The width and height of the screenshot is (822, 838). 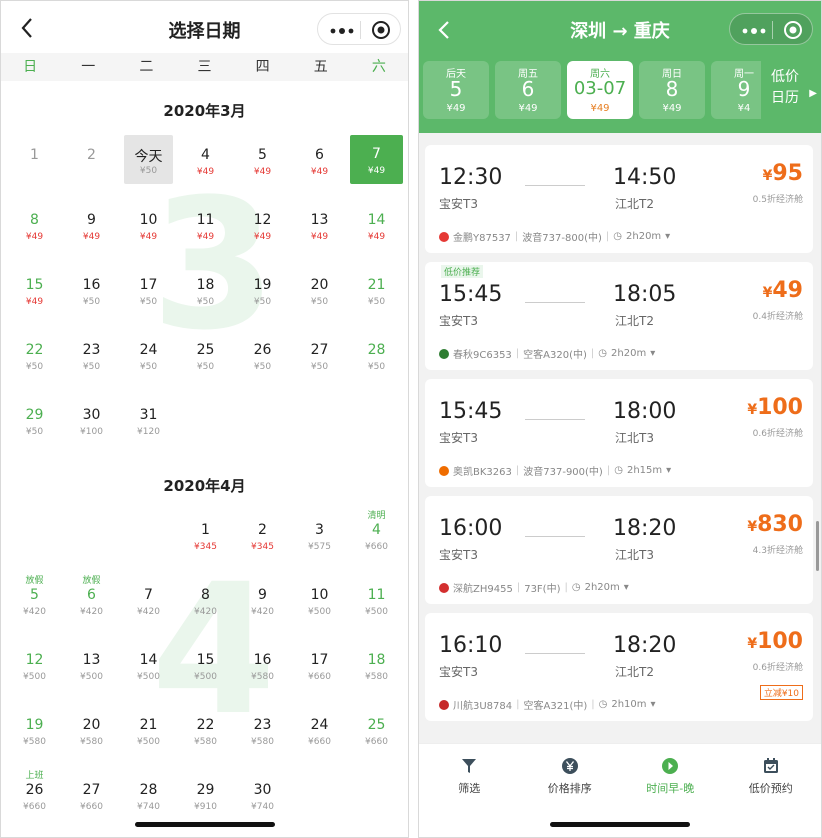 What do you see at coordinates (91, 733) in the screenshot?
I see `calendar-day: 20 ¥580` at bounding box center [91, 733].